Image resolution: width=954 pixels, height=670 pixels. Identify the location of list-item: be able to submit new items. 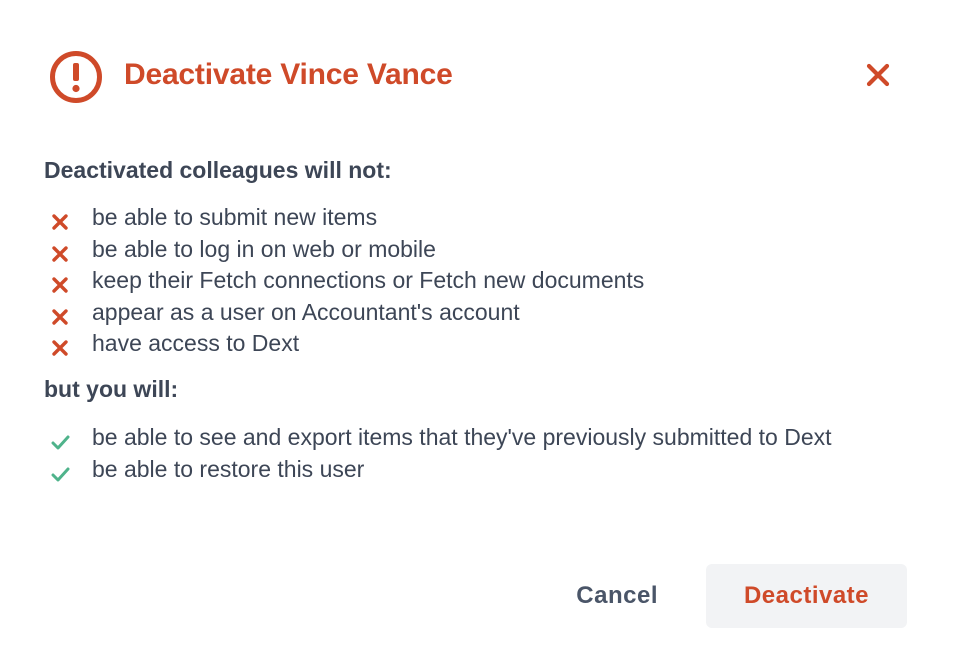
(478, 218).